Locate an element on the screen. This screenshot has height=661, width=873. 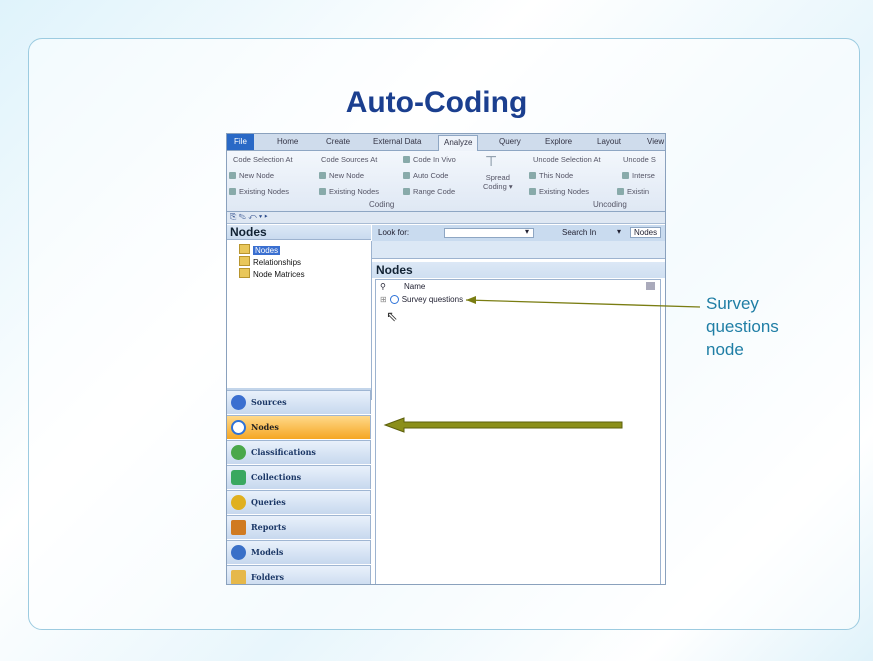
annotation-overlay is located at coordinates (542, 364).